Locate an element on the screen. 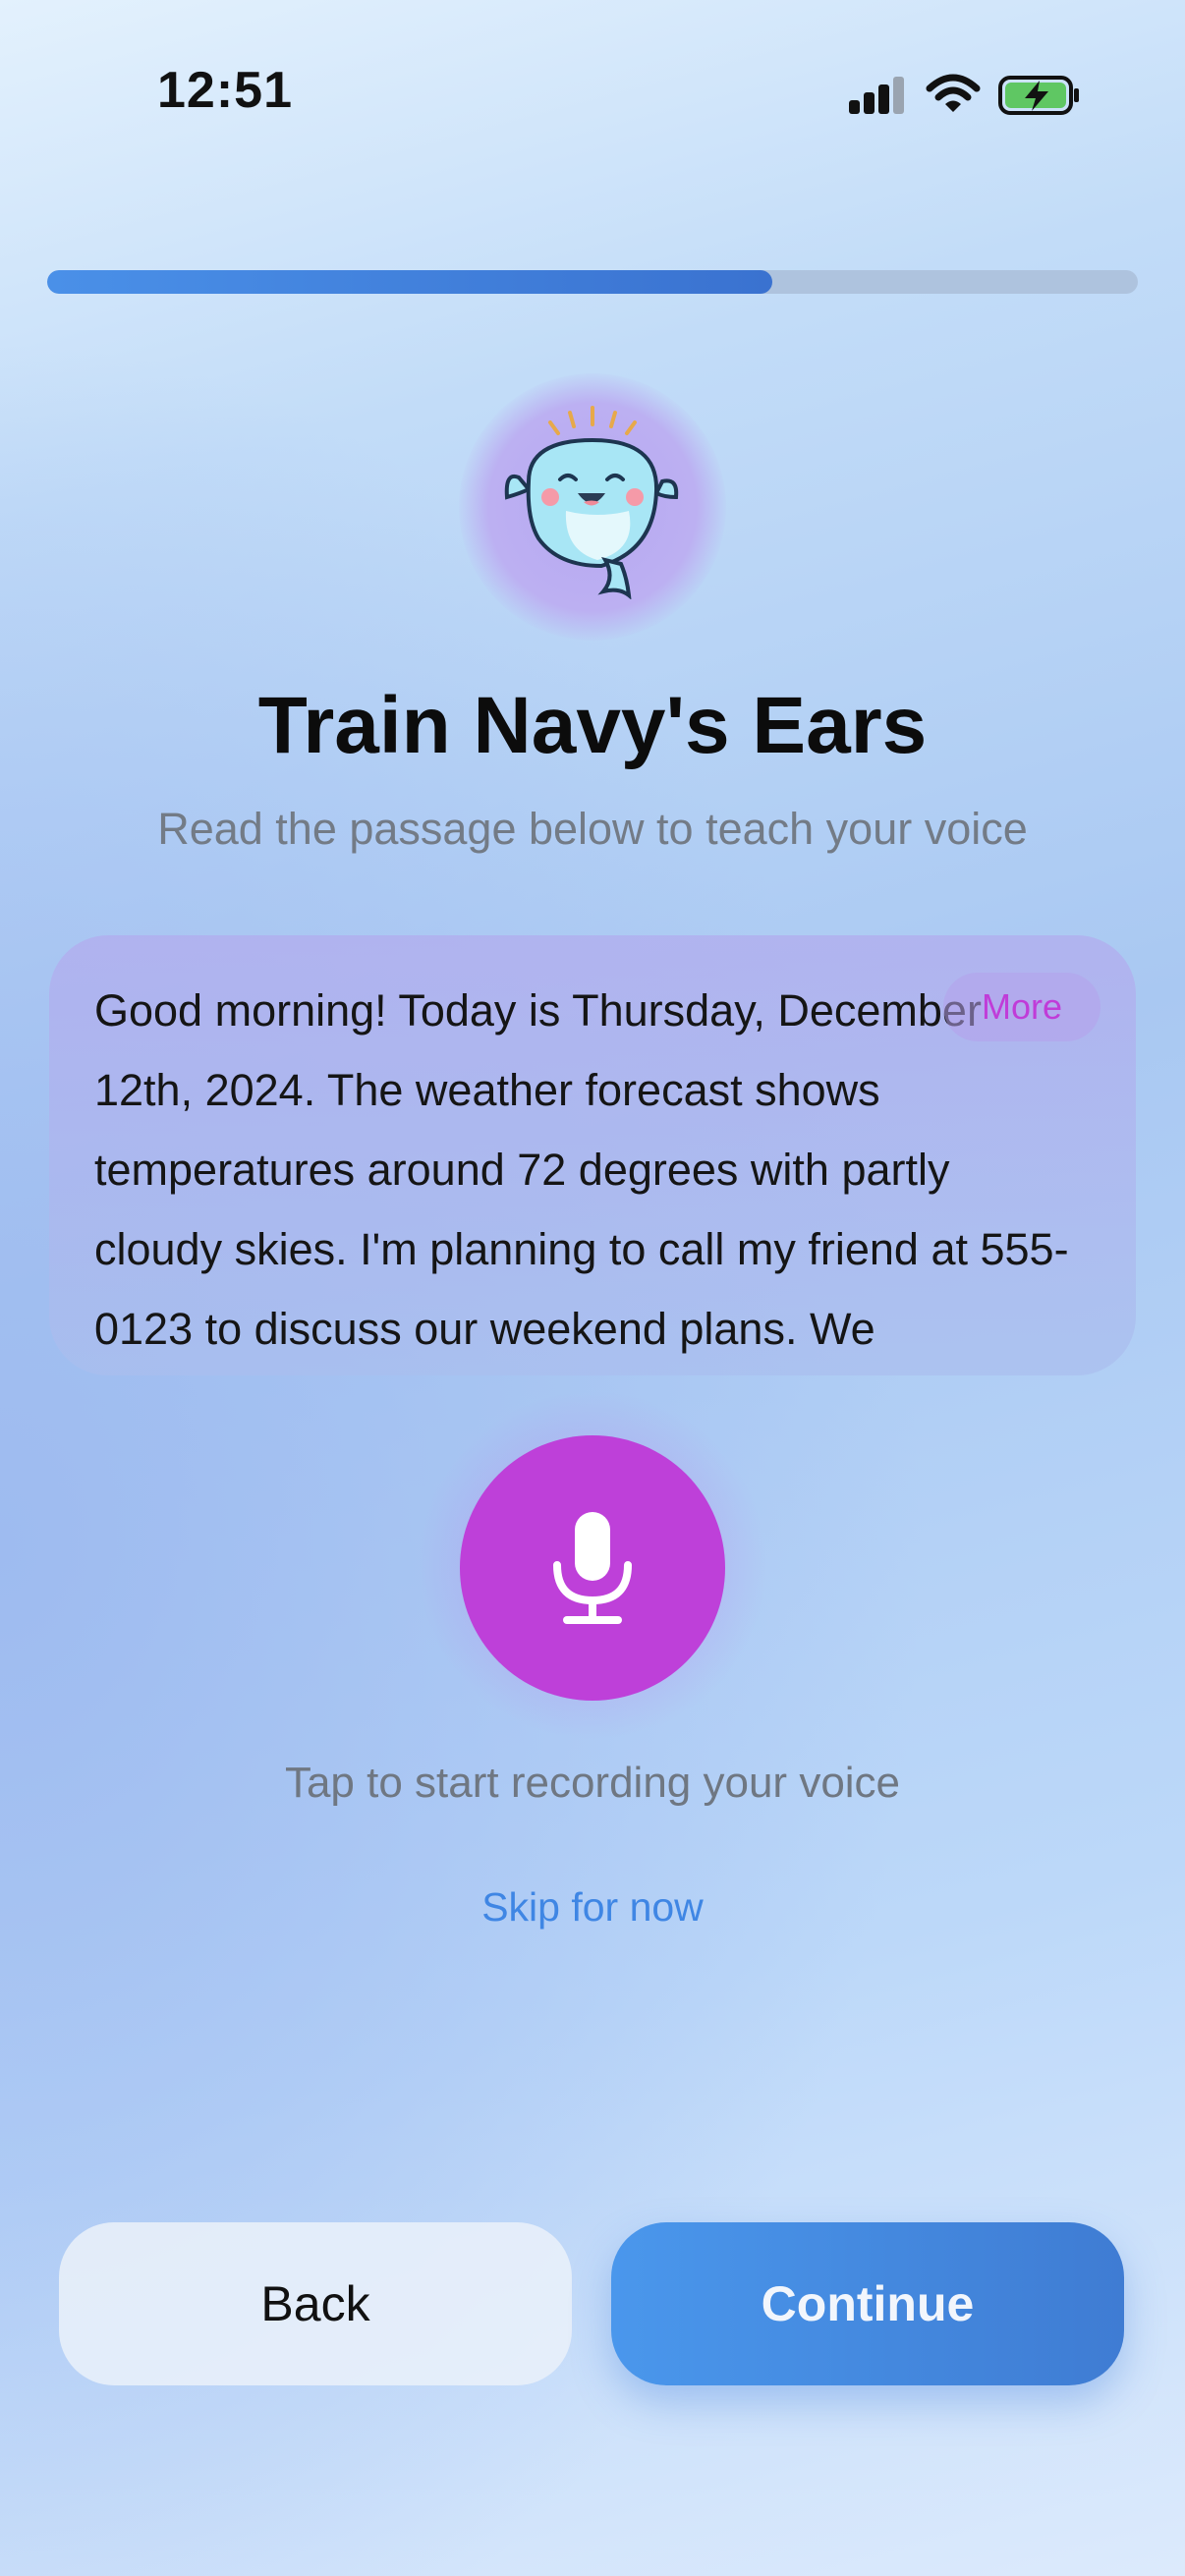  continue-button: Continue is located at coordinates (868, 2303).